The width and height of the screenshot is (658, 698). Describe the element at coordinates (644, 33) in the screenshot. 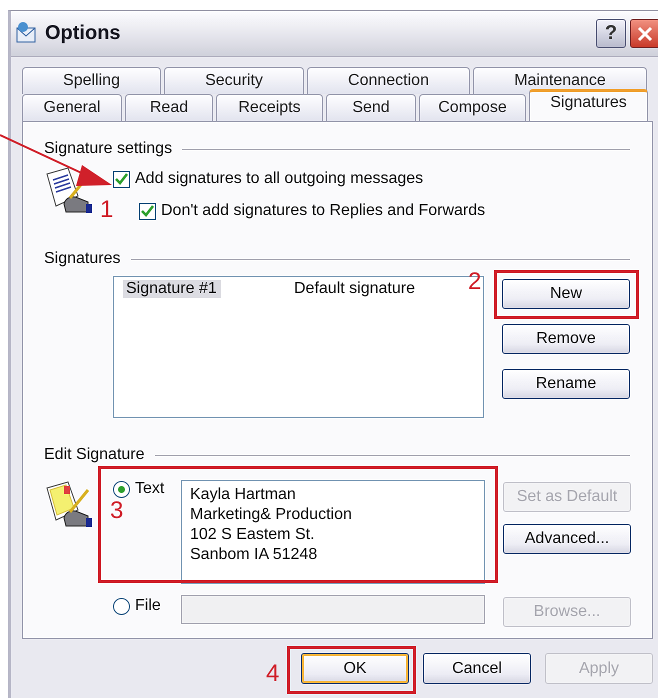

I see `close-icon` at that location.